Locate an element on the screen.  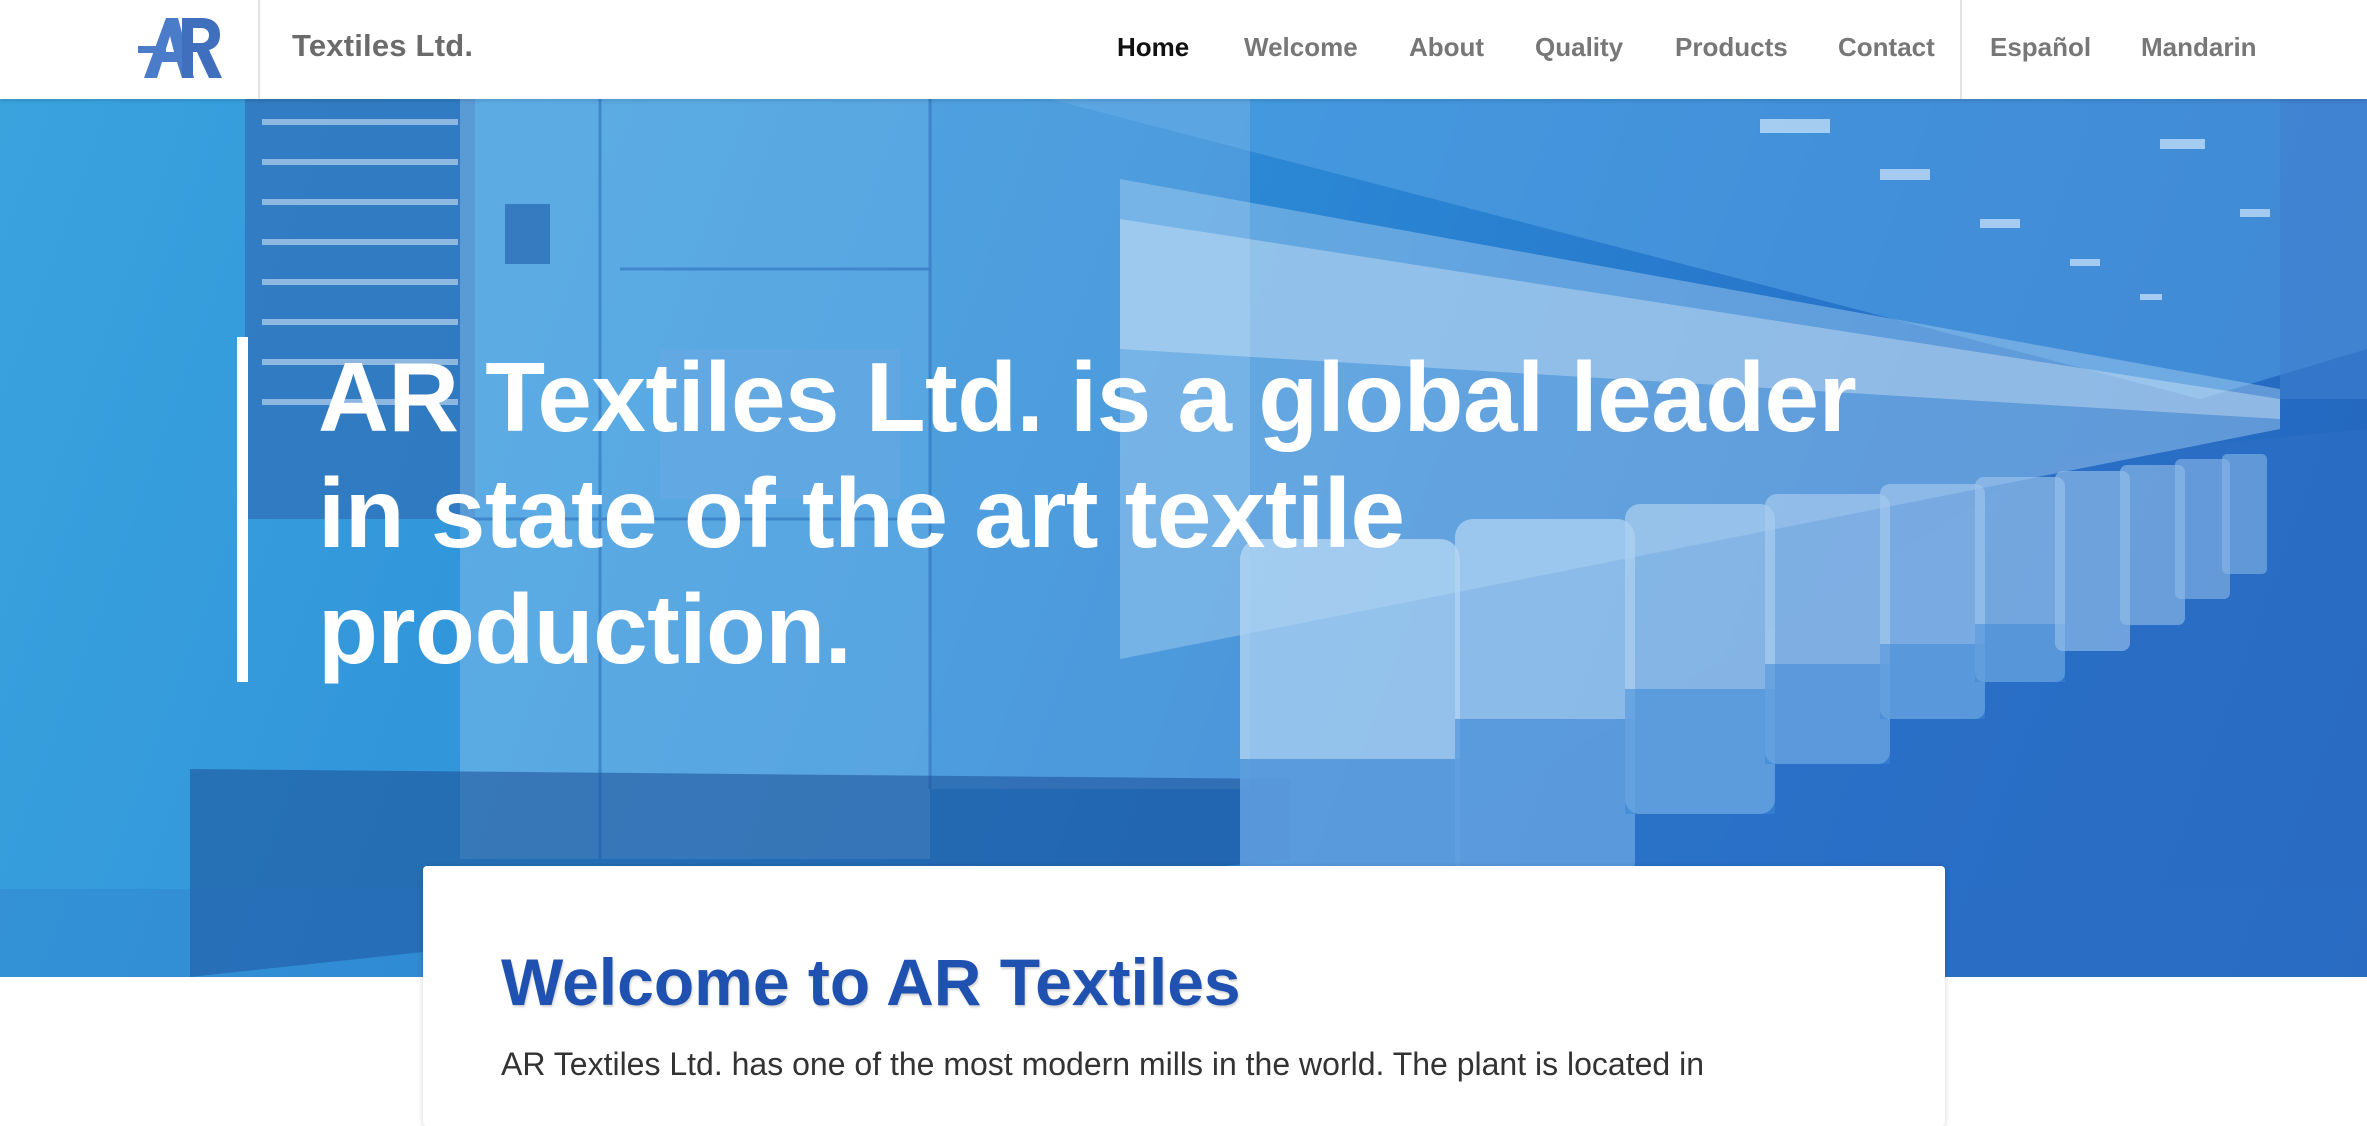
hero-accent-bar is located at coordinates (242, 509).